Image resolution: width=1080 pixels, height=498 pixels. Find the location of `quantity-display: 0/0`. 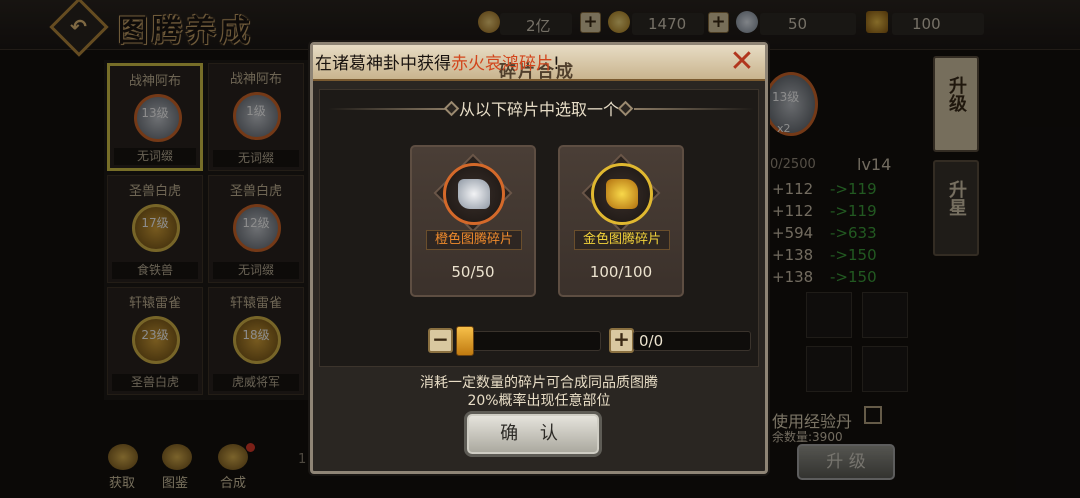

quantity-display: 0/0 is located at coordinates (692, 341).